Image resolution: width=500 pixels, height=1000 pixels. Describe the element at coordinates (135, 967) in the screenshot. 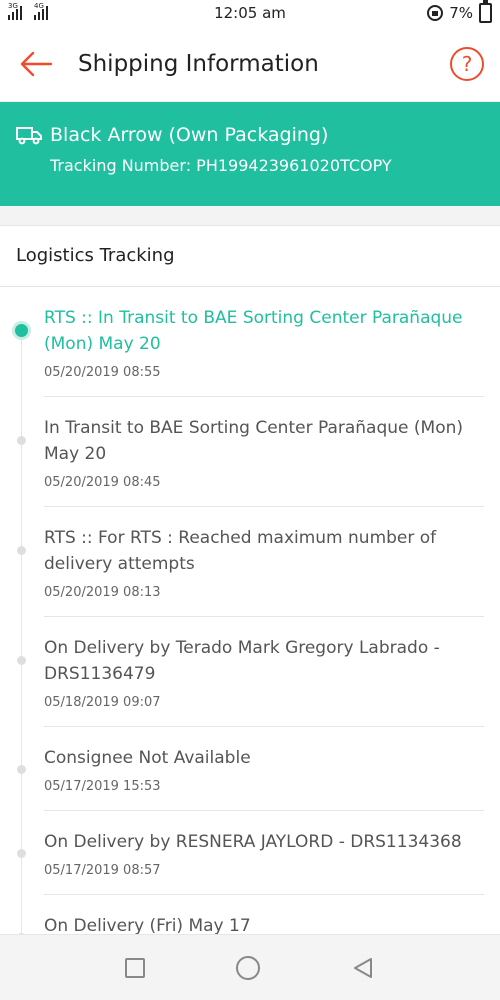

I see `recents-button` at that location.